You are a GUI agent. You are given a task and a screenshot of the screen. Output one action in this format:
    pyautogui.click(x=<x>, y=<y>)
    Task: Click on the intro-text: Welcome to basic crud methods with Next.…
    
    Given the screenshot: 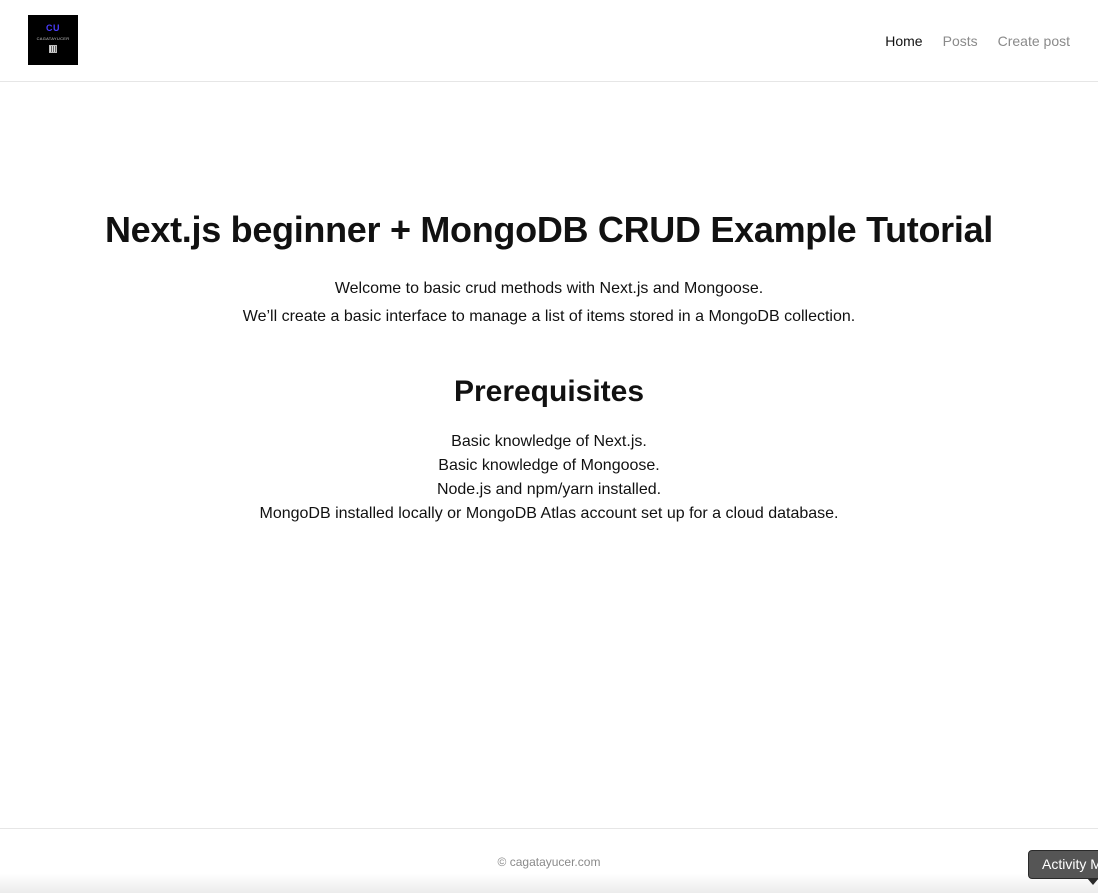 What is the action you would take?
    pyautogui.click(x=549, y=303)
    